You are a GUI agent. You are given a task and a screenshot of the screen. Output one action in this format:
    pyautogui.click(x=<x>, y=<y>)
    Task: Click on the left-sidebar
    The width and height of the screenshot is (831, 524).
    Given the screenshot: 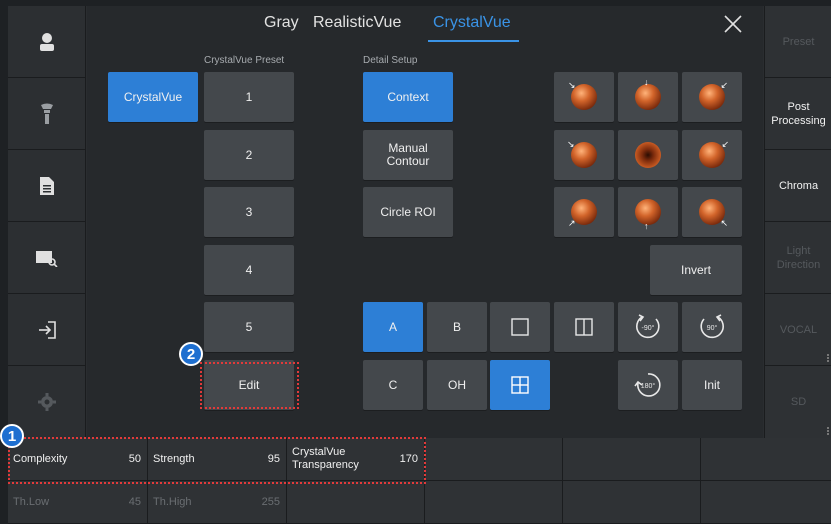 What is the action you would take?
    pyautogui.click(x=47, y=222)
    